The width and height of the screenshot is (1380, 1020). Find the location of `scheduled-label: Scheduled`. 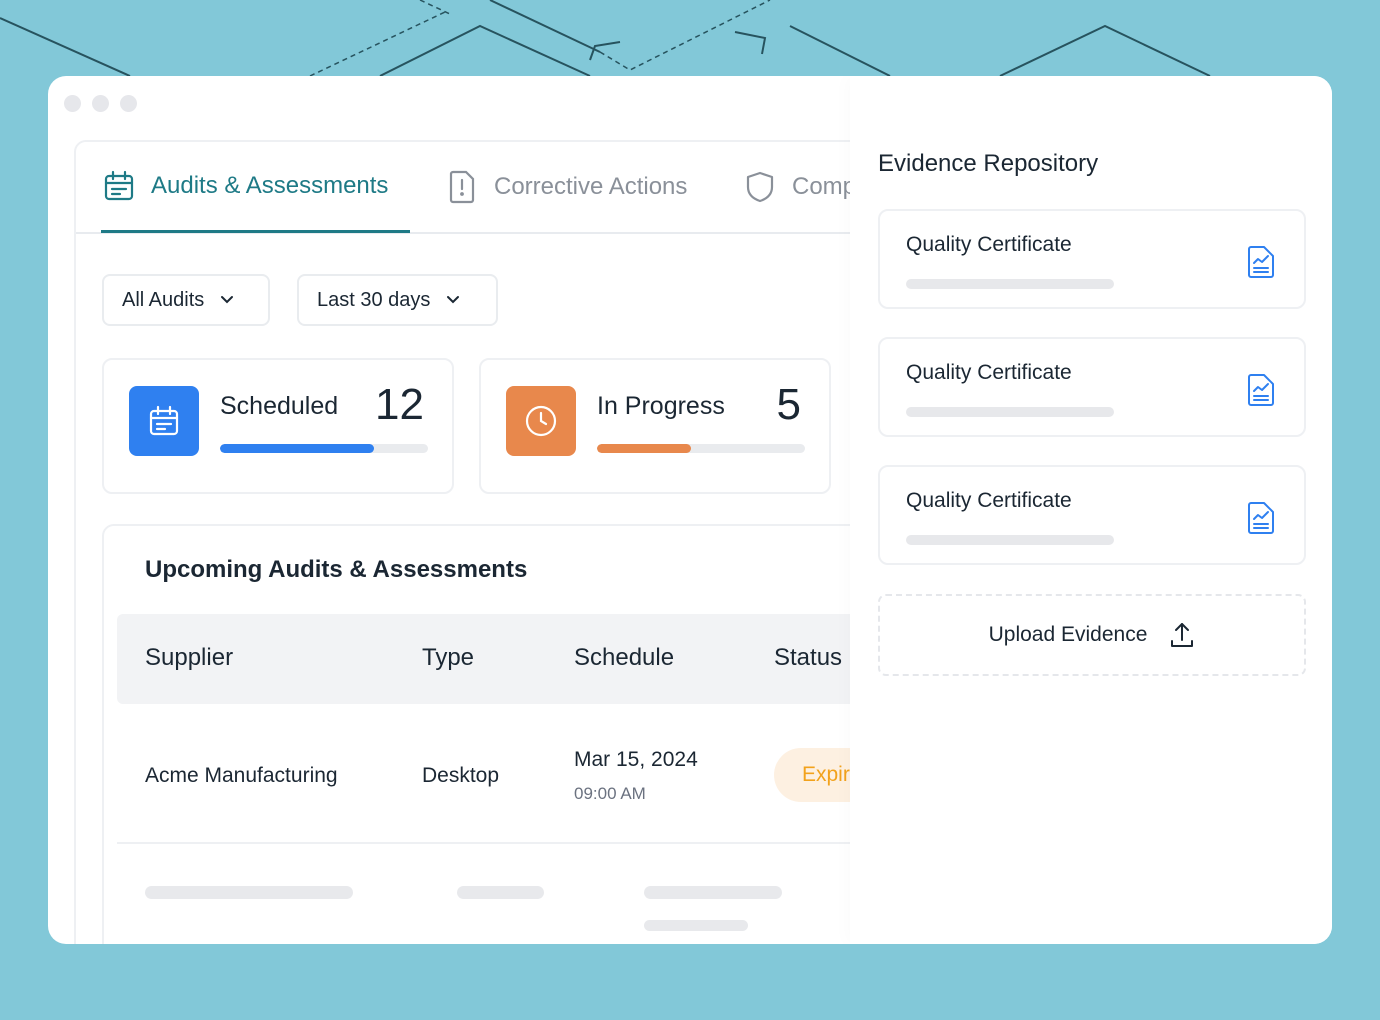

scheduled-label: Scheduled is located at coordinates (279, 406).